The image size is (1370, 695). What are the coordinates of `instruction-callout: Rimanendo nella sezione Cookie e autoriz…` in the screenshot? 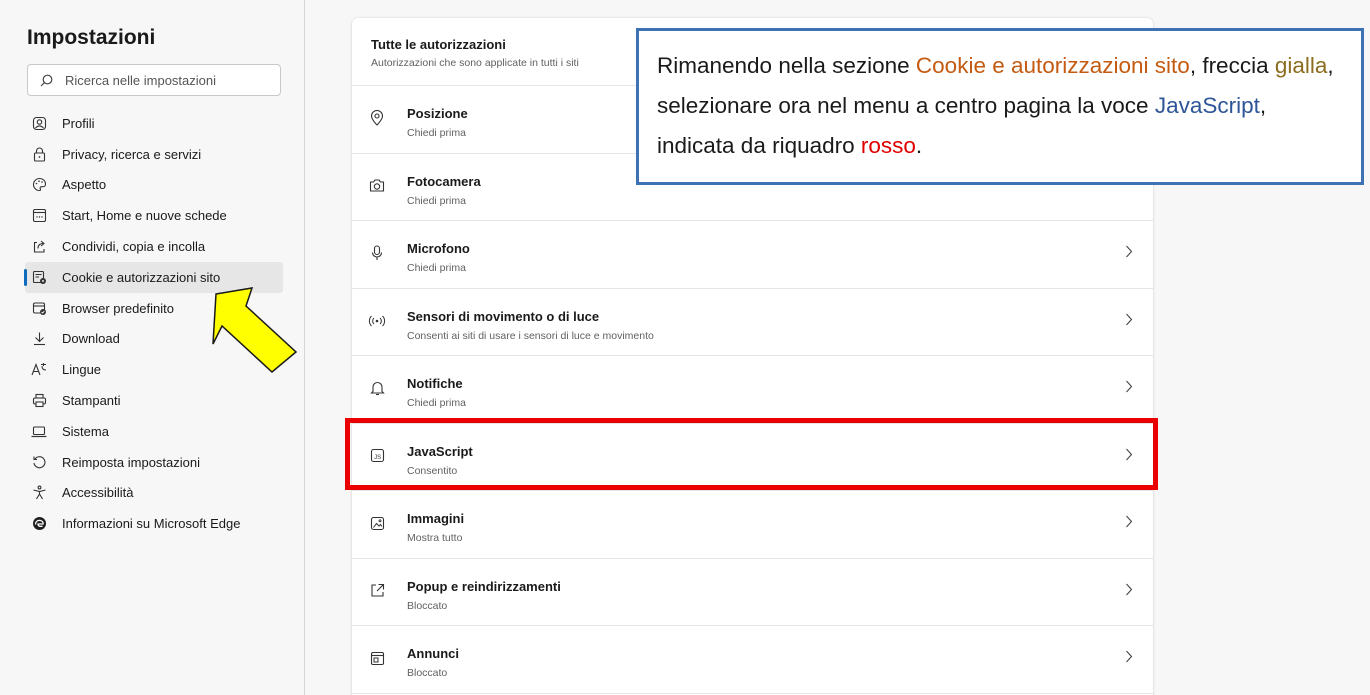 It's located at (1000, 106).